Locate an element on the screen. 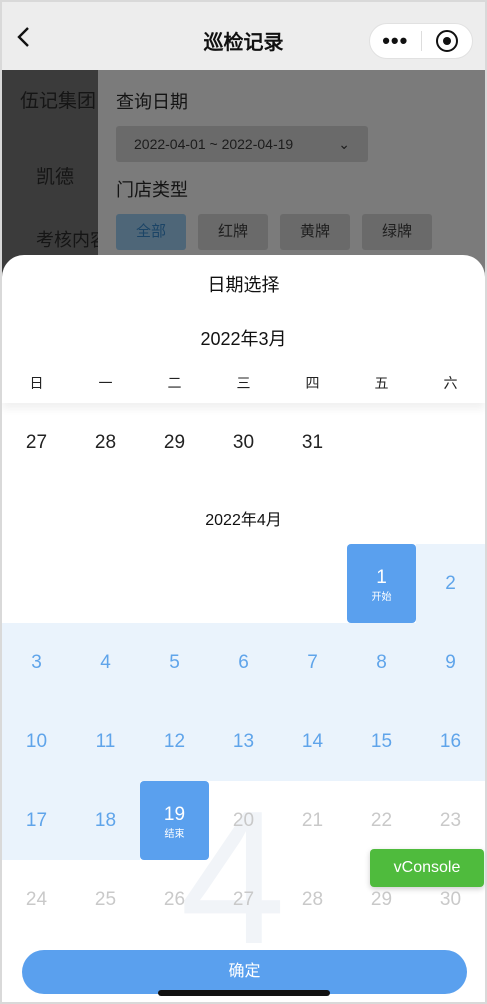  target-icon is located at coordinates (447, 41).